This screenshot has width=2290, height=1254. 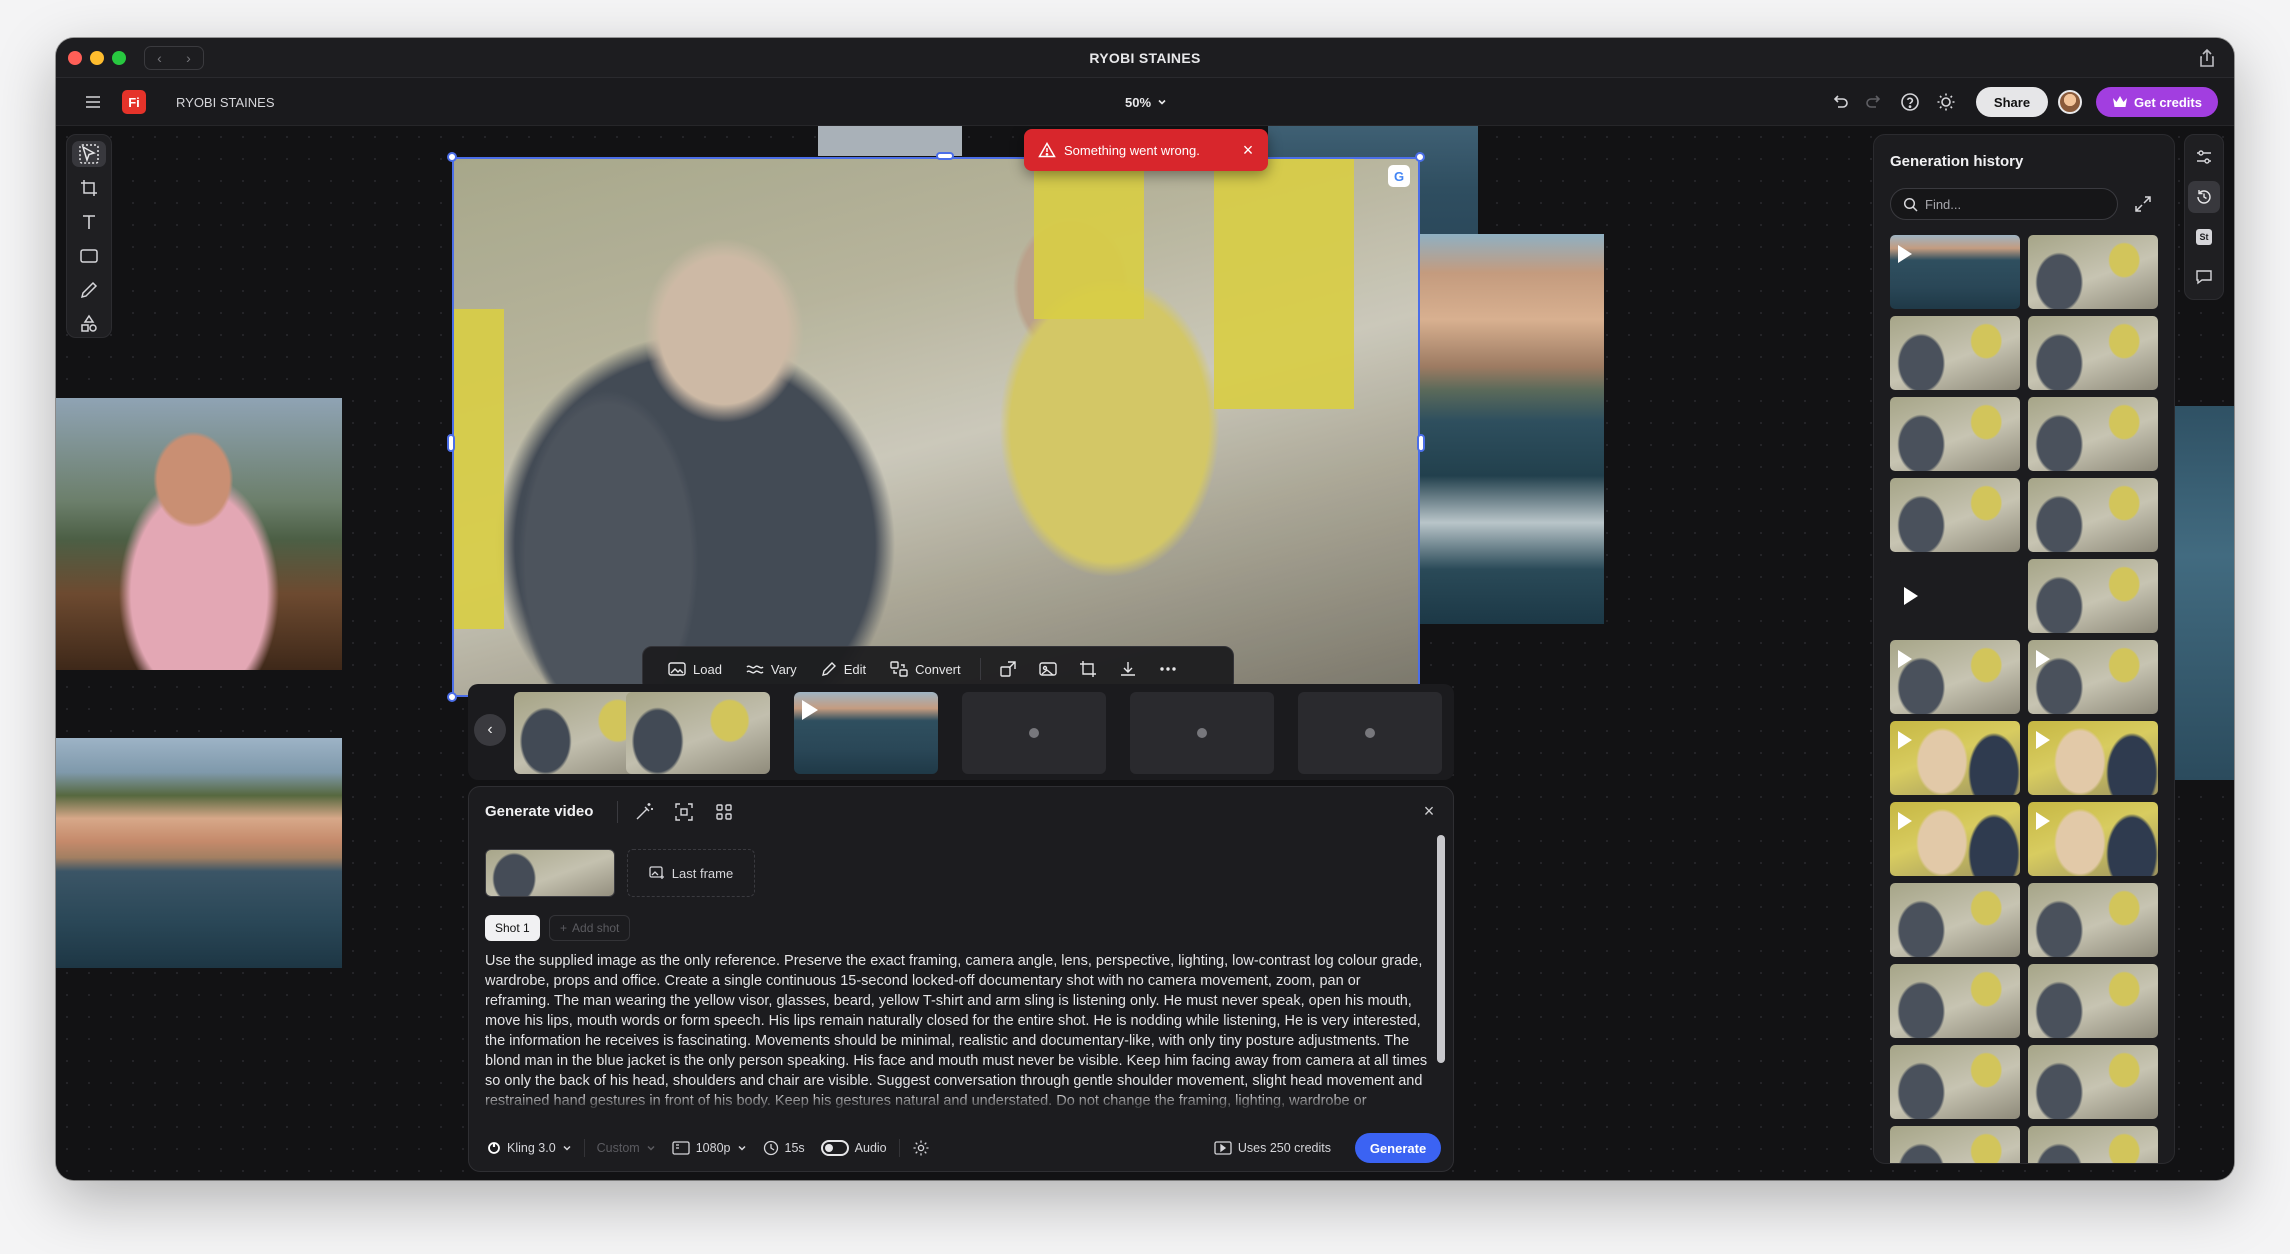 What do you see at coordinates (691, 873) in the screenshot?
I see `last-frame-button: Last frame` at bounding box center [691, 873].